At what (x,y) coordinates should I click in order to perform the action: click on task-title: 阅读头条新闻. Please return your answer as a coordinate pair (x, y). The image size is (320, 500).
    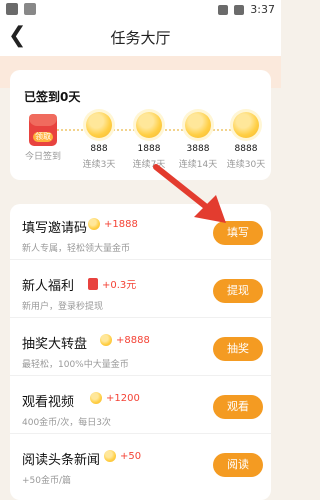
    Looking at the image, I should click on (61, 460).